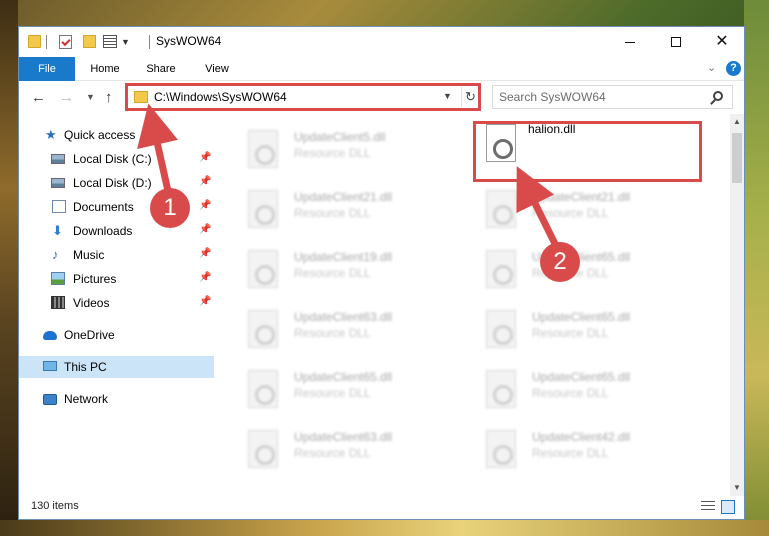 This screenshot has width=769, height=536. Describe the element at coordinates (303, 97) in the screenshot. I see `address-highlight-box` at that location.